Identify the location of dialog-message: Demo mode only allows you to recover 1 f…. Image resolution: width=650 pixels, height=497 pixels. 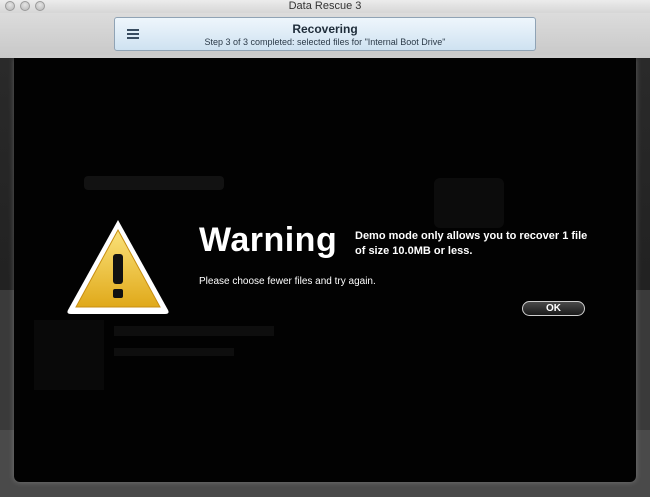
(471, 243).